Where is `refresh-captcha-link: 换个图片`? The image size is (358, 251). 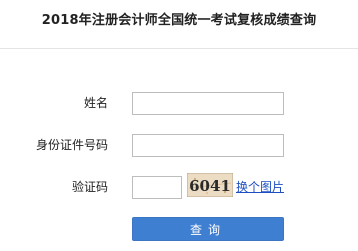 refresh-captcha-link: 换个图片 is located at coordinates (260, 187).